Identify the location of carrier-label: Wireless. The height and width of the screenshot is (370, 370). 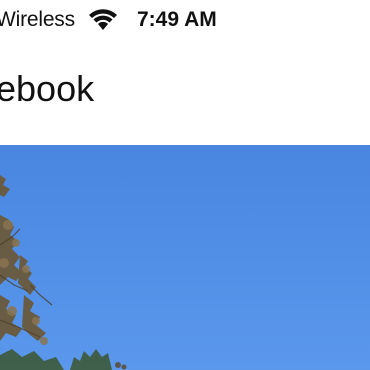
(37, 19).